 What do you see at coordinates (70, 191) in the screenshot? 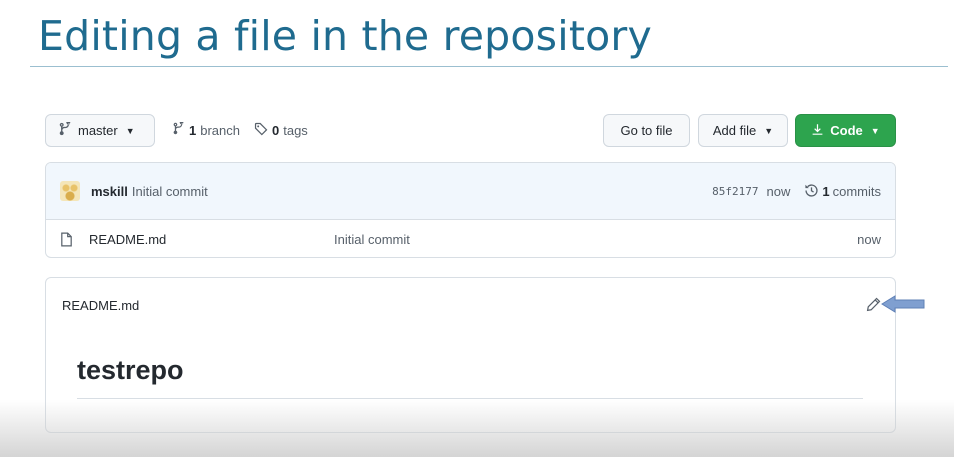
I see `avatar` at bounding box center [70, 191].